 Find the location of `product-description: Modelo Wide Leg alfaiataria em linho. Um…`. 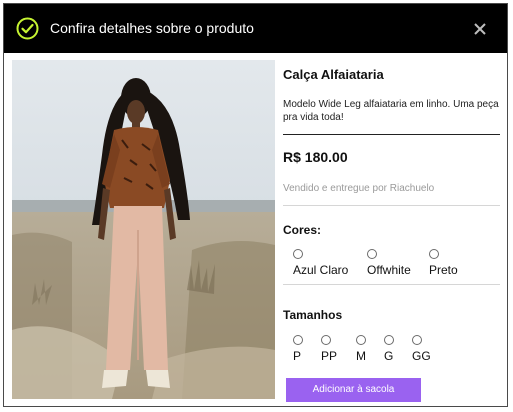

product-description: Modelo Wide Leg alfaiataria em linho. Um… is located at coordinates (391, 111).